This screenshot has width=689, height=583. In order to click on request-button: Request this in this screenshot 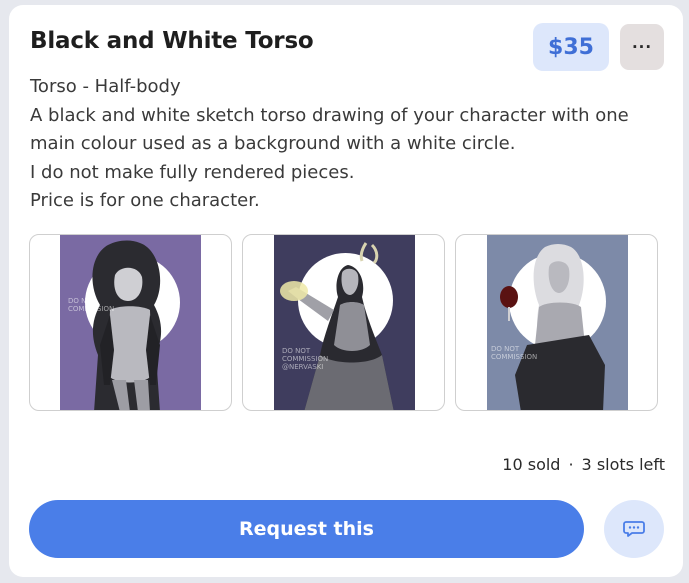, I will do `click(306, 529)`.